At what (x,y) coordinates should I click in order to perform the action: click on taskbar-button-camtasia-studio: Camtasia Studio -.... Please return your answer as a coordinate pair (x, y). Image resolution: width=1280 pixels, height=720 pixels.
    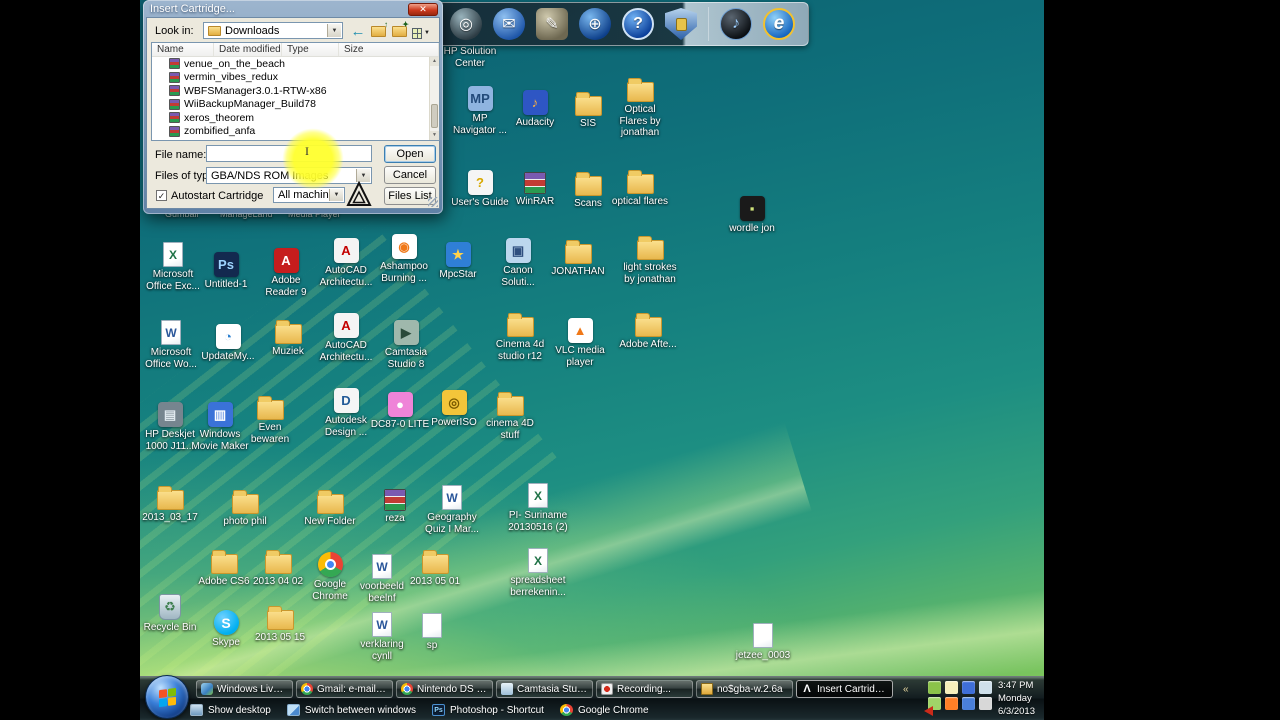
    Looking at the image, I should click on (544, 689).